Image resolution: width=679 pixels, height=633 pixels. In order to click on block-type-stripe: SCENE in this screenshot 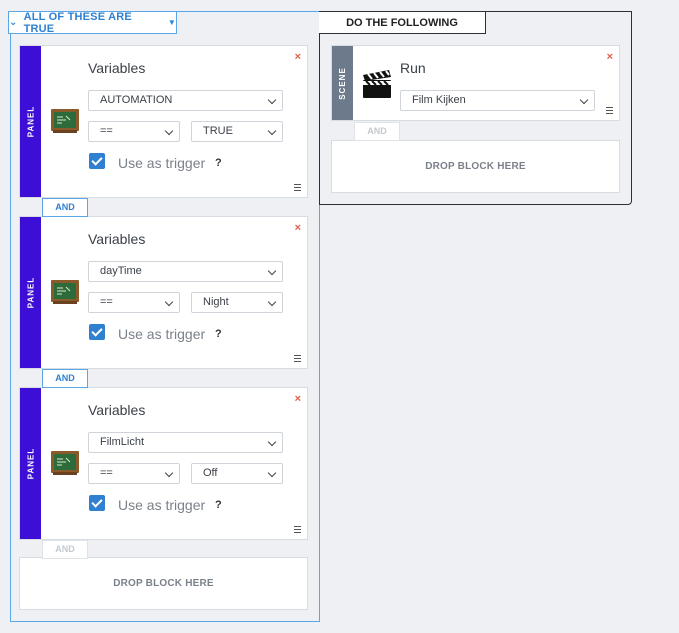, I will do `click(342, 83)`.